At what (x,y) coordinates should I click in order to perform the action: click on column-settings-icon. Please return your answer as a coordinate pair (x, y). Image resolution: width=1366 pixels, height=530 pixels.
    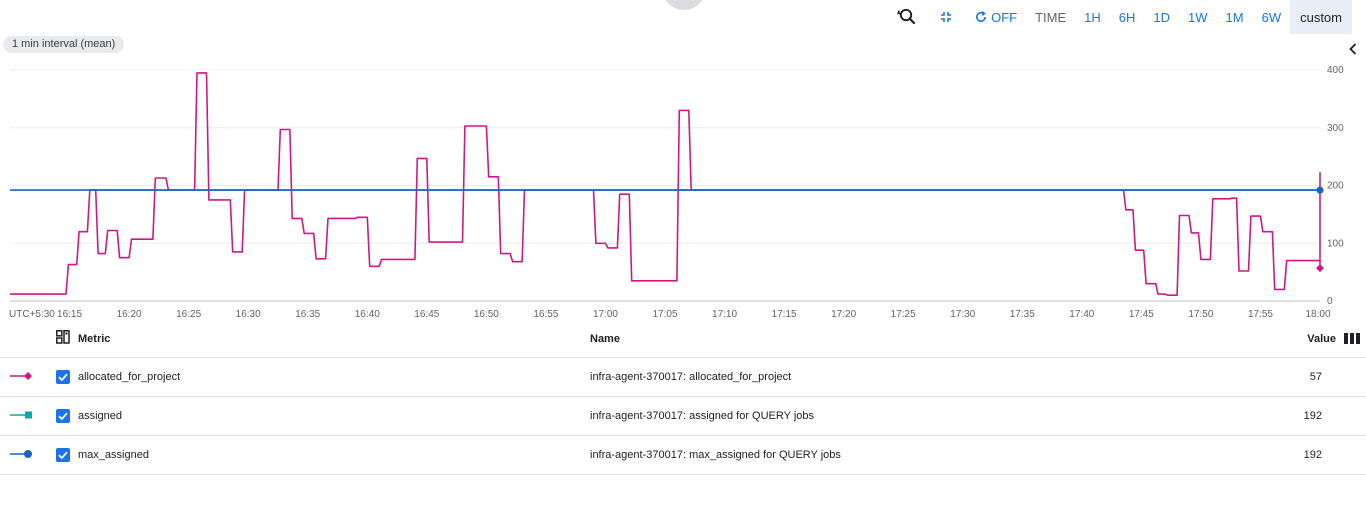
    Looking at the image, I should click on (63, 337).